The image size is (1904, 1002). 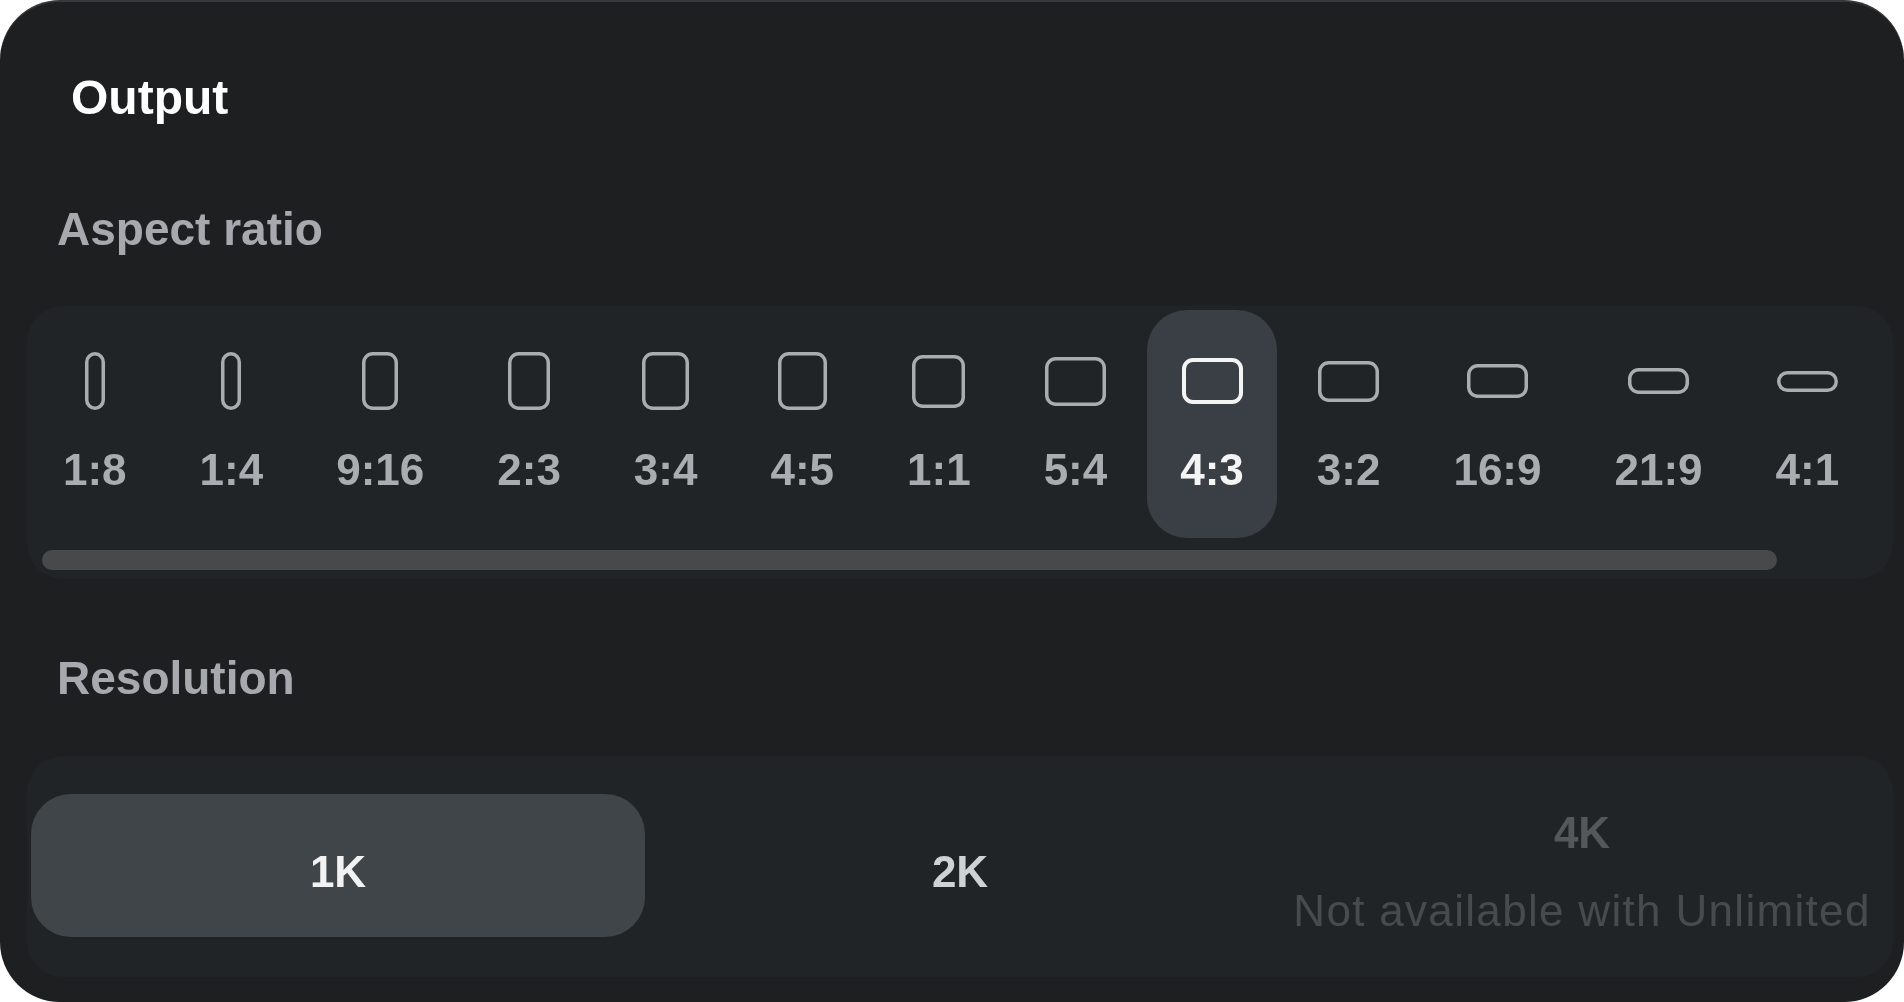 I want to click on aspect-ratio-option: 4:5, so click(x=802, y=424).